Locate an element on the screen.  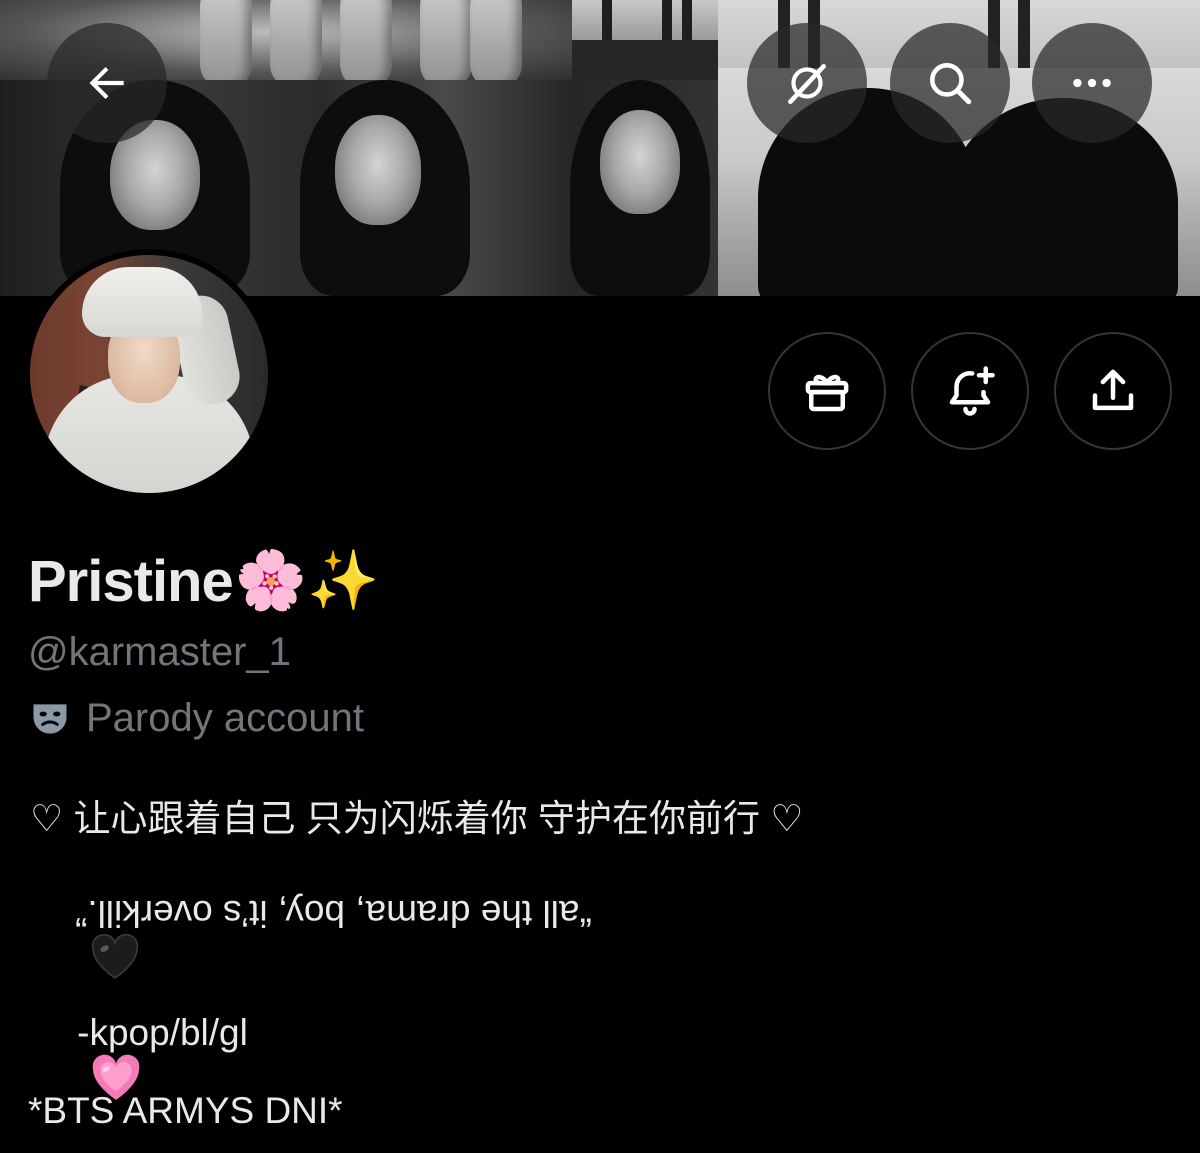
search-button is located at coordinates (950, 83).